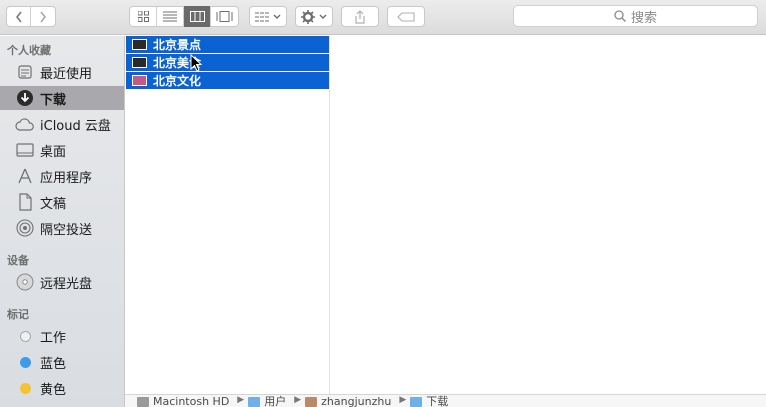 The image size is (766, 407). I want to click on sidebar-item-tag-blue: 蓝色, so click(62, 362).